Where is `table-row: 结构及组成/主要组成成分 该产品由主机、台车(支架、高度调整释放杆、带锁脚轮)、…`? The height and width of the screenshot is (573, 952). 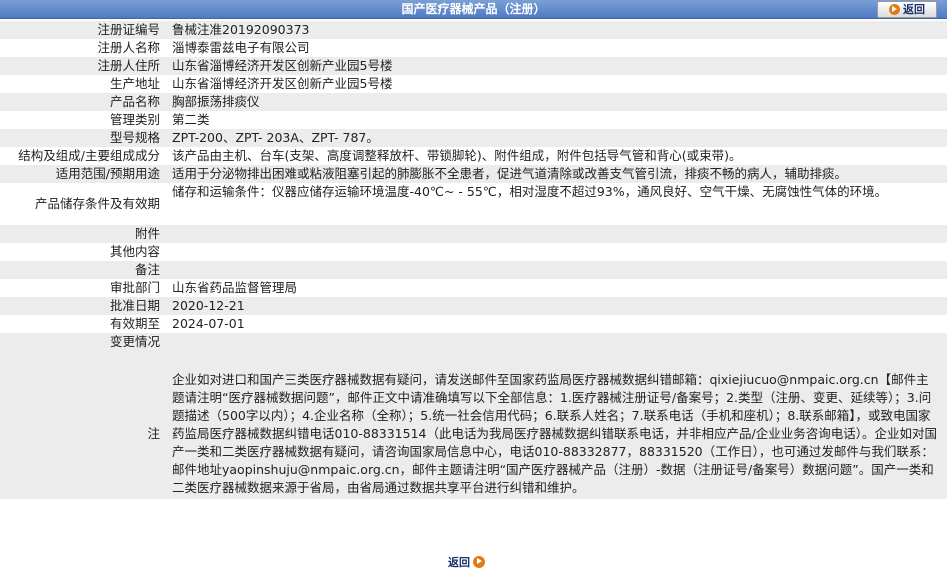 table-row: 结构及组成/主要组成成分 该产品由主机、台车(支架、高度调整释放杆、带锁脚轮)、… is located at coordinates (473, 156).